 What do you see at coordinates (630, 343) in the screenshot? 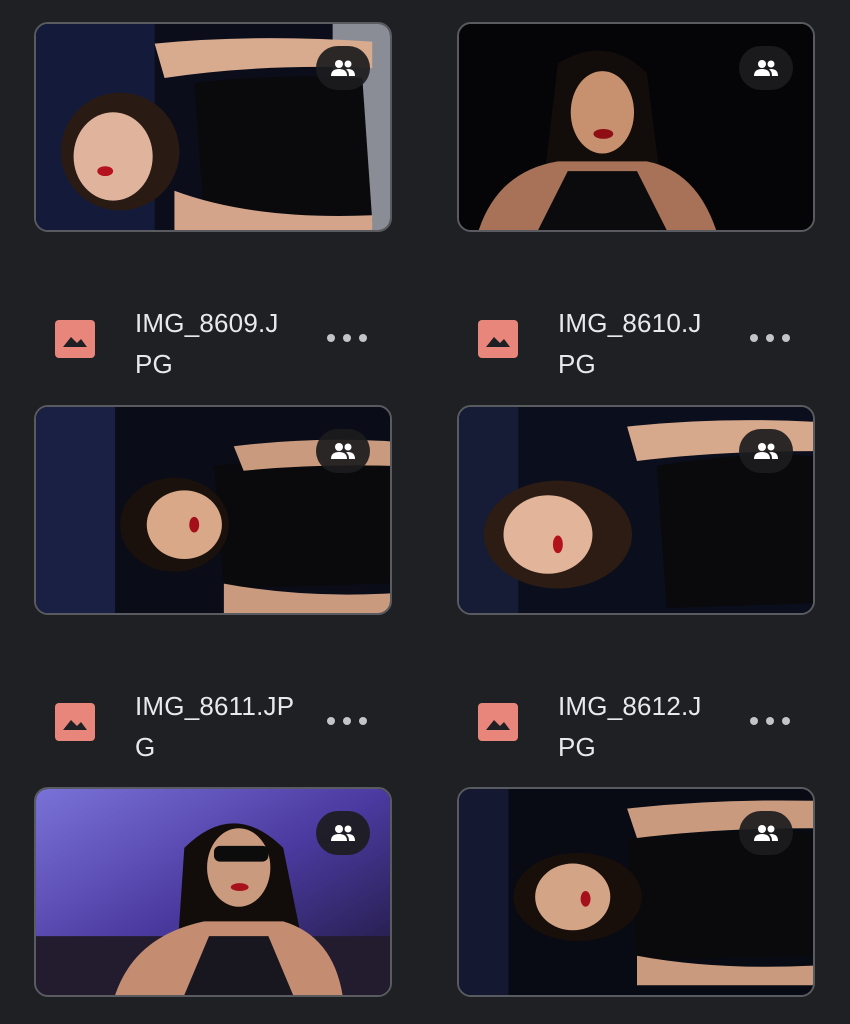
I see `file-name: IMG_8610.JPG` at bounding box center [630, 343].